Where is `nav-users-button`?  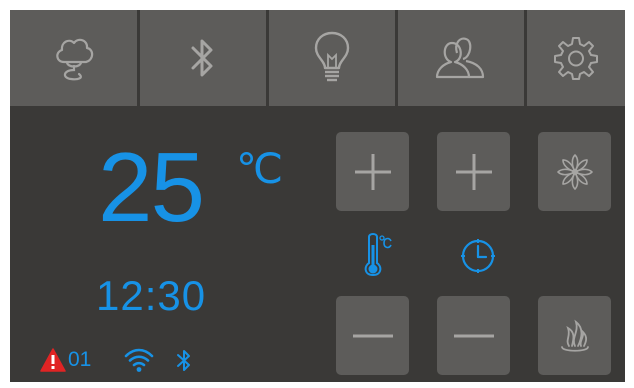 nav-users-button is located at coordinates (461, 58).